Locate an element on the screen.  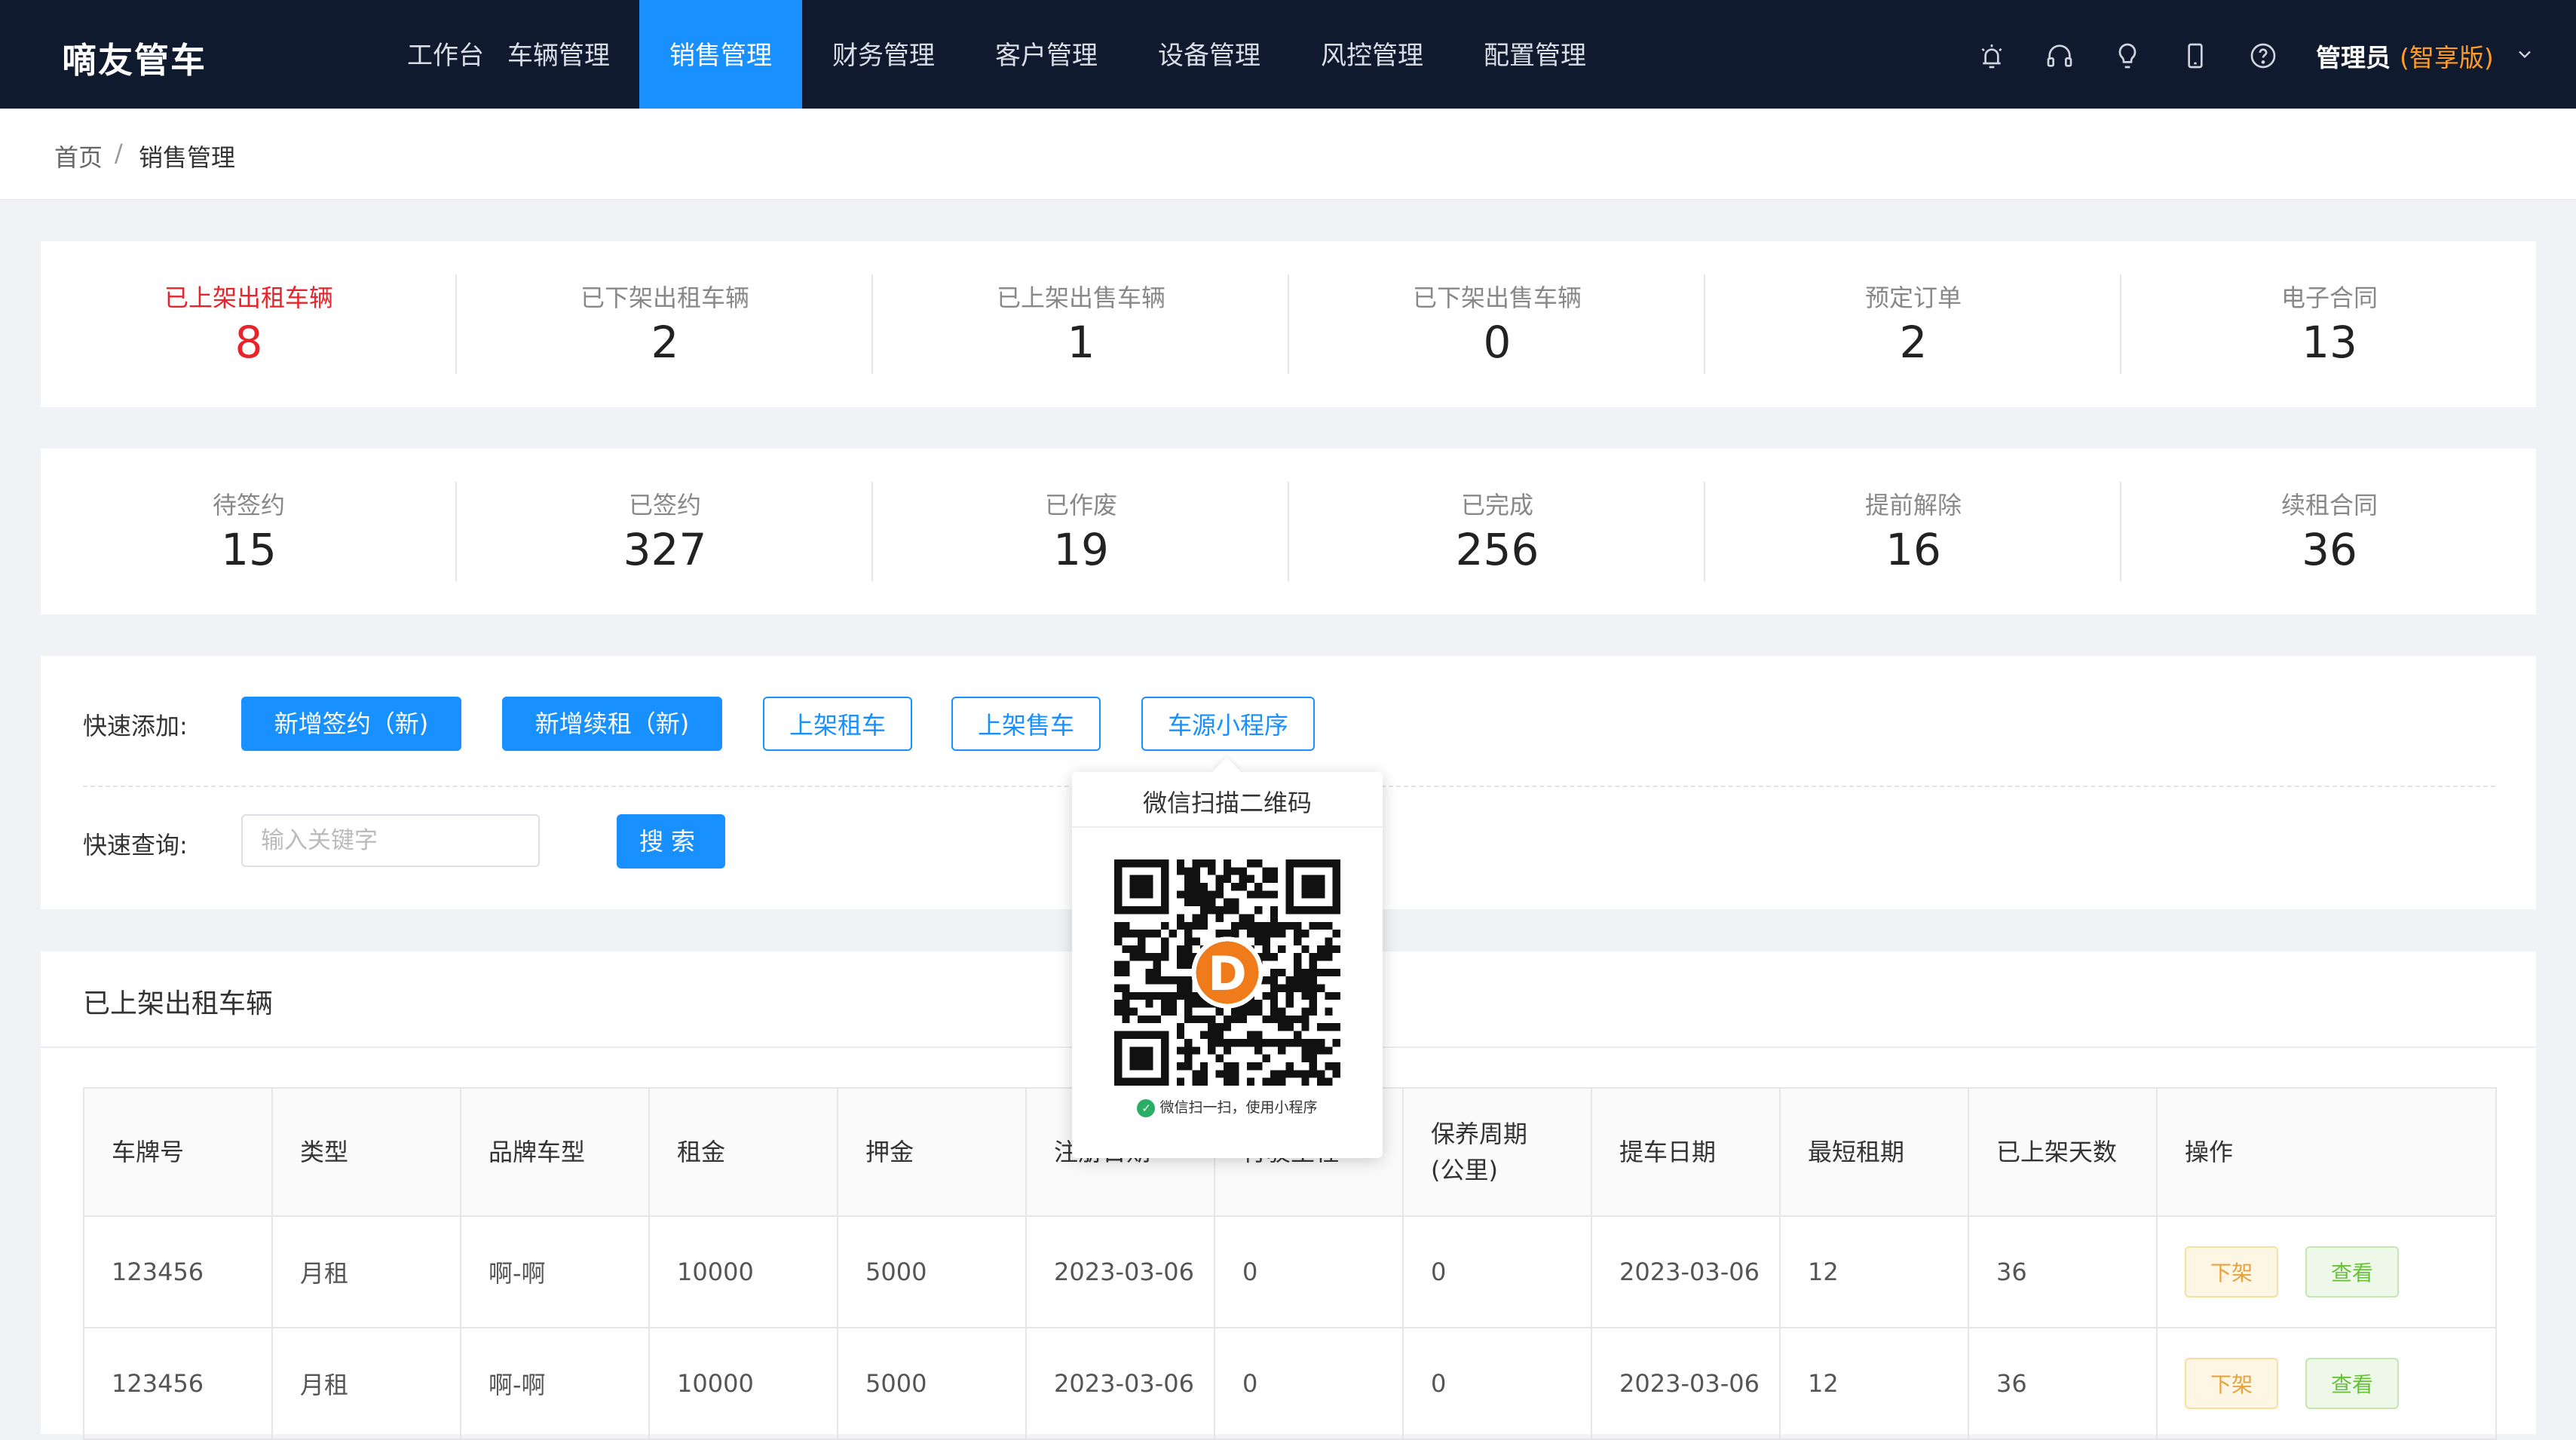
stat-listed-sales: 已上架出售车辆 1 is located at coordinates (1081, 324).